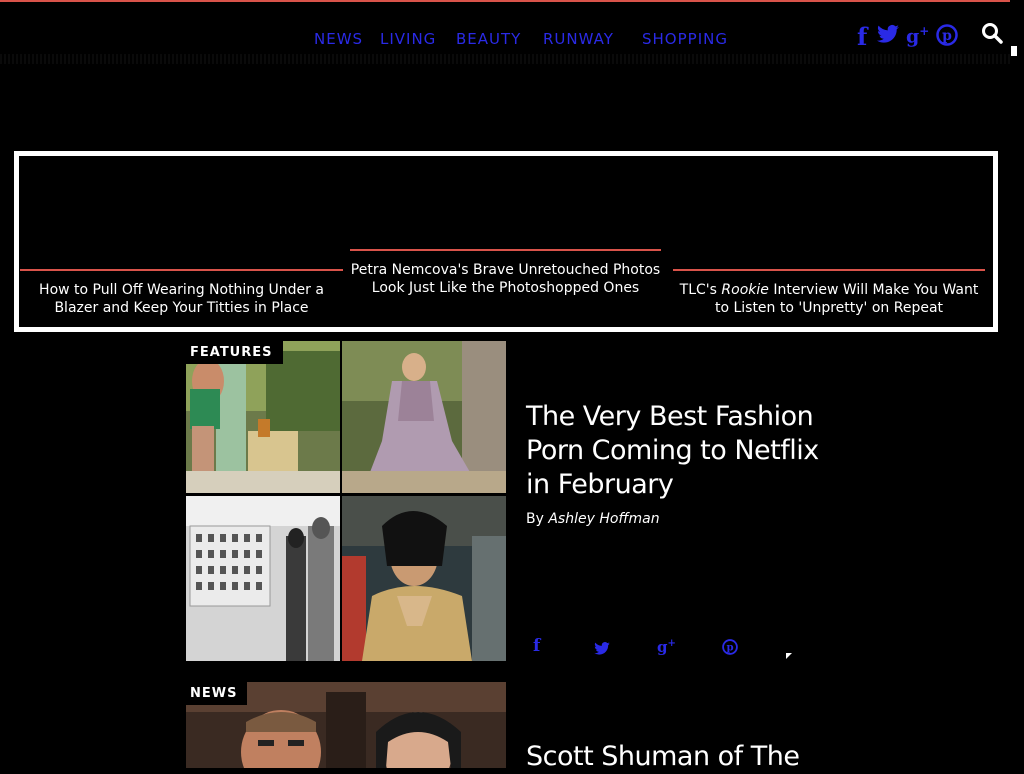 The width and height of the screenshot is (1024, 774). I want to click on article-byline: By Ashley Hoffman, so click(593, 519).